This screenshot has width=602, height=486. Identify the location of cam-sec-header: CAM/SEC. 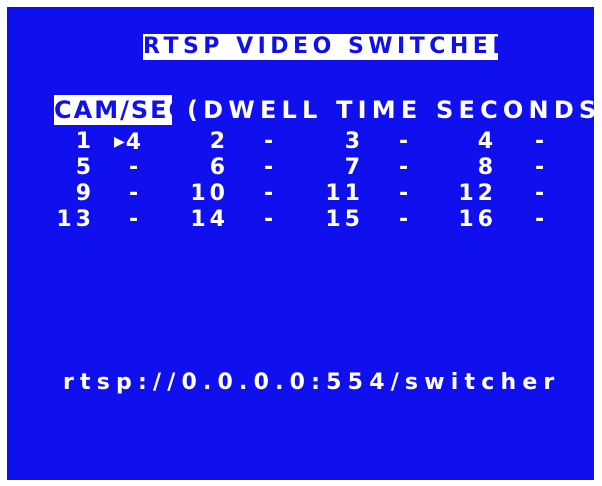
(120, 110).